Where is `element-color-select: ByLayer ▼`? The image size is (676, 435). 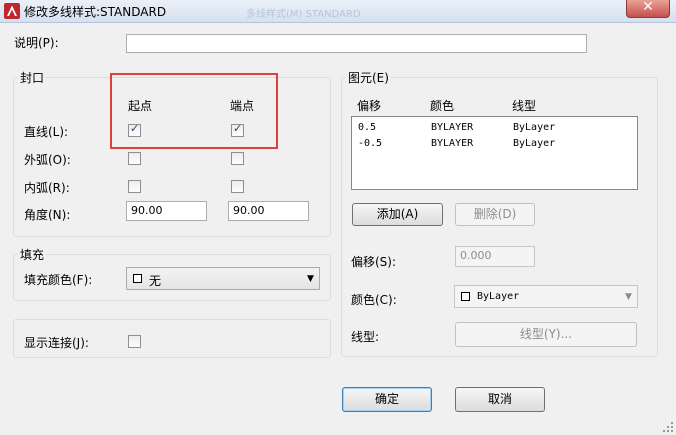 element-color-select: ByLayer ▼ is located at coordinates (546, 296).